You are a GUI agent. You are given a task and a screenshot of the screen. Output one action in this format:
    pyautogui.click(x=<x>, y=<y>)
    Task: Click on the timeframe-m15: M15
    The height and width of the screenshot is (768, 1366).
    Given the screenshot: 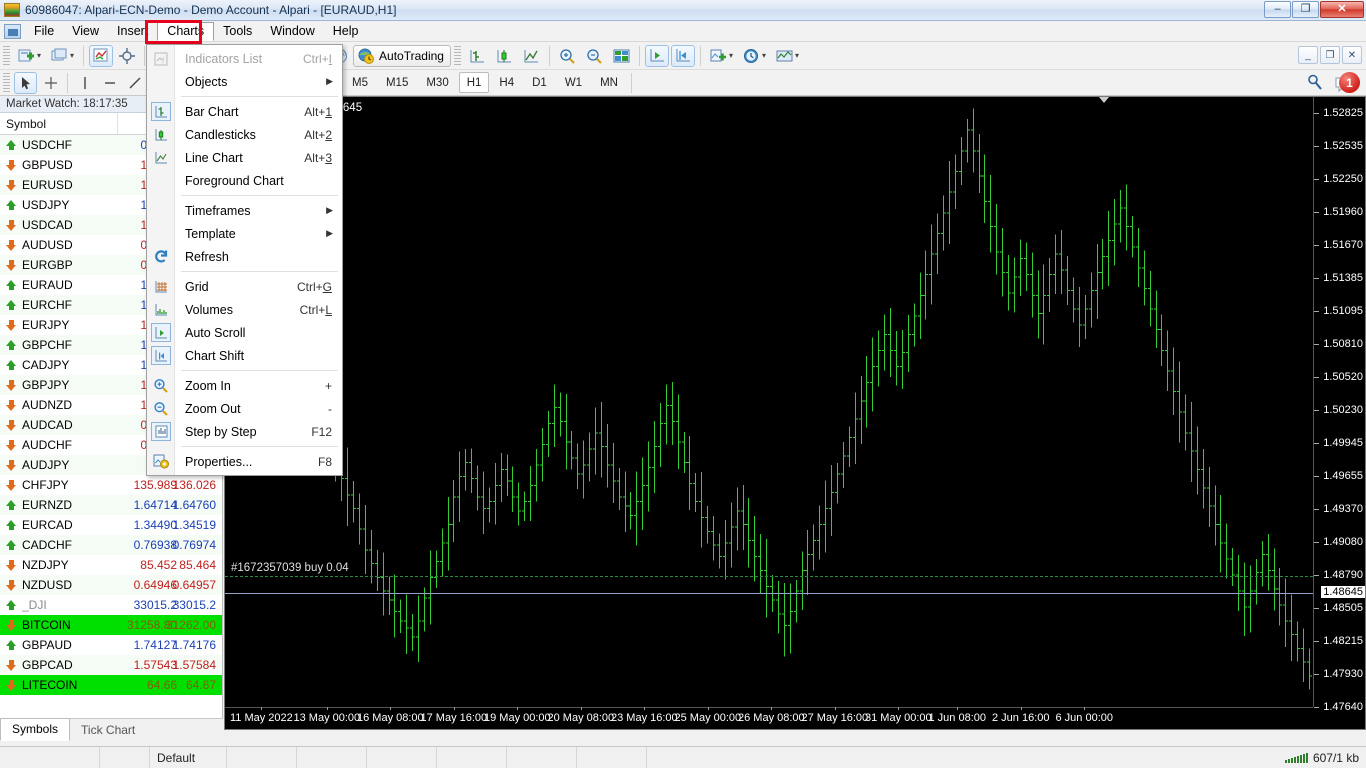 What is the action you would take?
    pyautogui.click(x=397, y=82)
    